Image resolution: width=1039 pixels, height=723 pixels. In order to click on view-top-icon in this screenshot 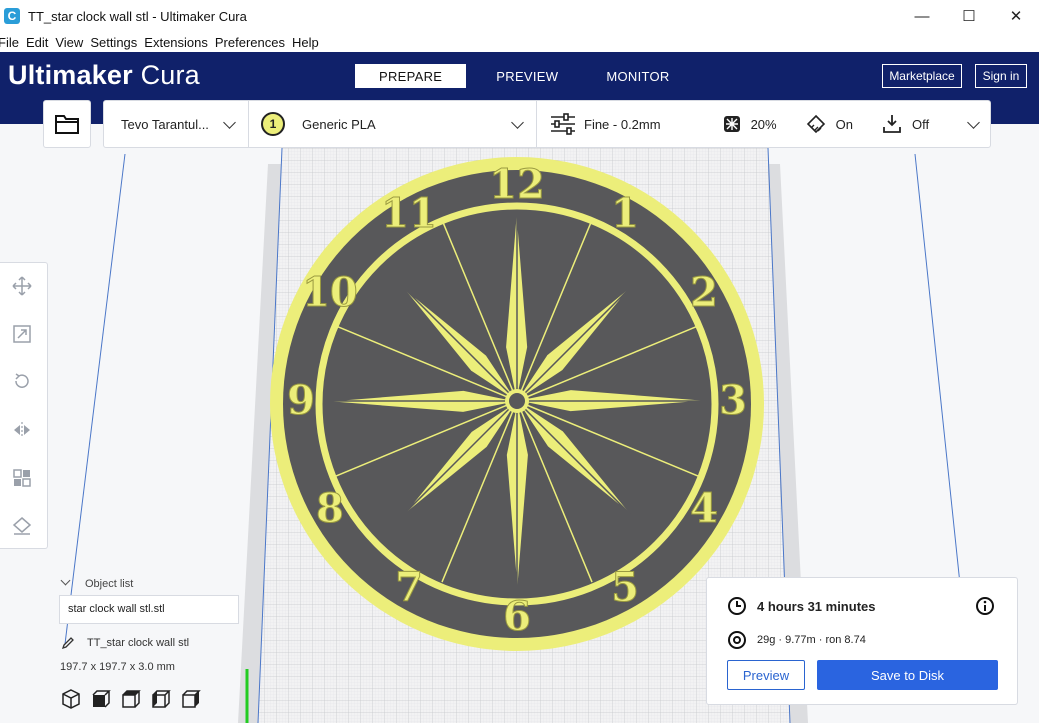, I will do `click(131, 699)`.